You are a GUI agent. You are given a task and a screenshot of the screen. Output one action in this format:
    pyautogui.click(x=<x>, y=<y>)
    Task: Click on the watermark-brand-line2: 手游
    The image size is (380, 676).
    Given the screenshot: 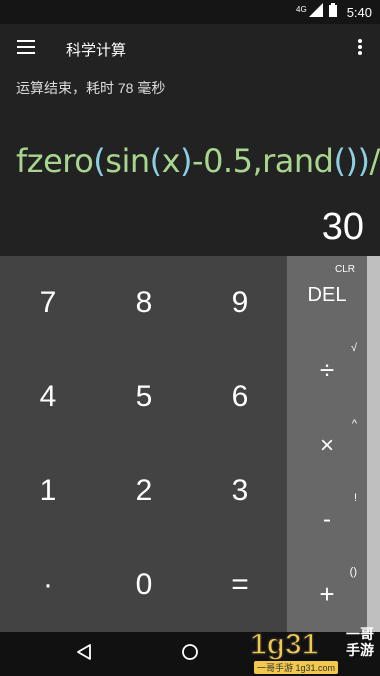 What is the action you would take?
    pyautogui.click(x=360, y=650)
    